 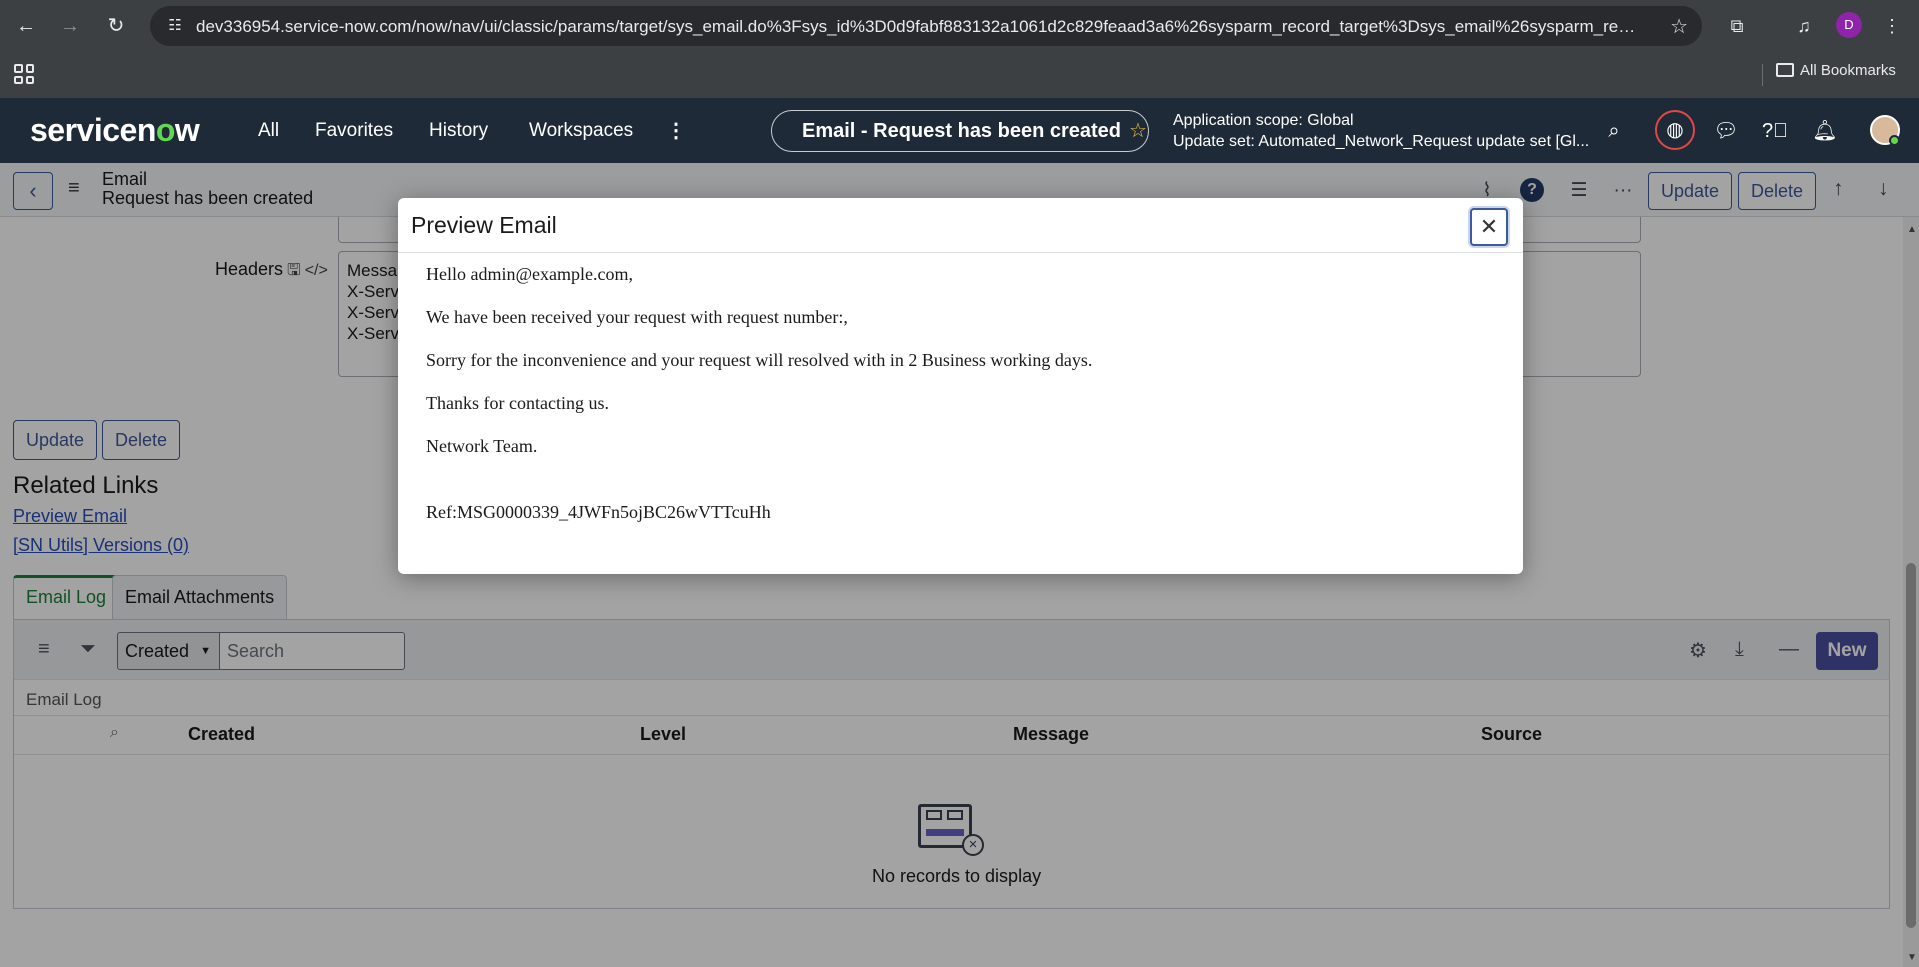 What do you see at coordinates (1614, 131) in the screenshot?
I see `search-icon: ⌕` at bounding box center [1614, 131].